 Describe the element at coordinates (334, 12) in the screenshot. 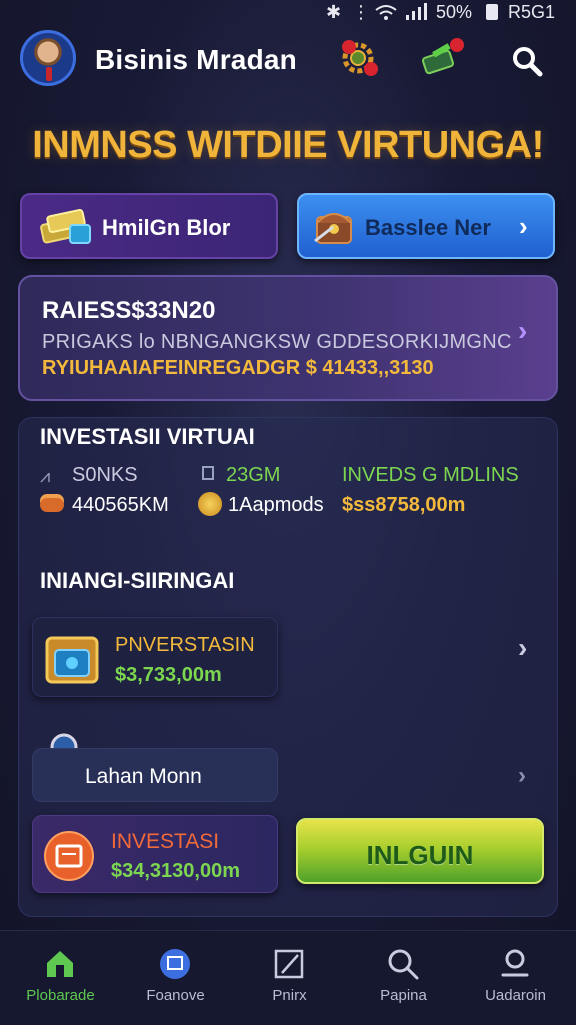

I see `bluetooth-icon: ✱` at that location.